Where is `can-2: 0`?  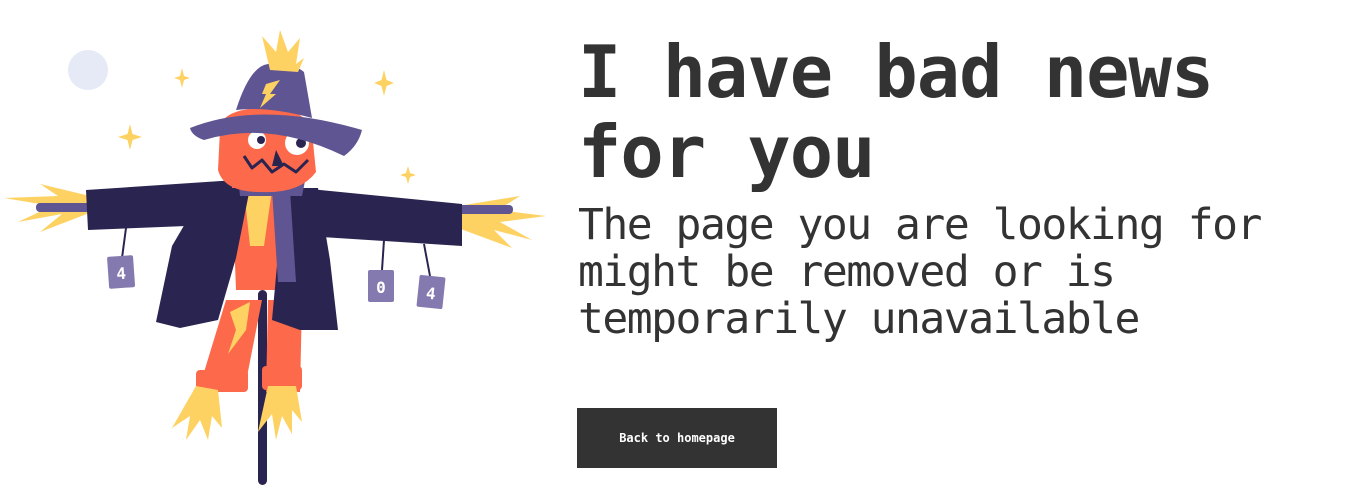 can-2: 0 is located at coordinates (381, 286).